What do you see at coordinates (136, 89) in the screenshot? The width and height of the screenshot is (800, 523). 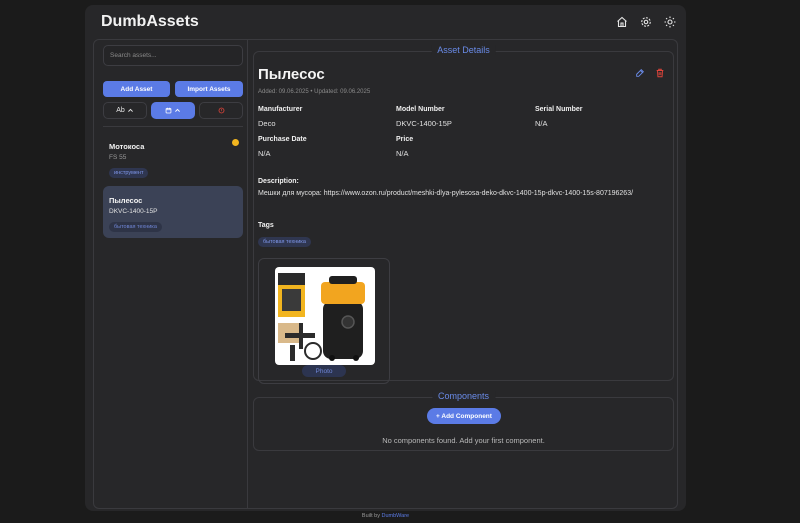 I see `add-asset-button: Add Asset` at bounding box center [136, 89].